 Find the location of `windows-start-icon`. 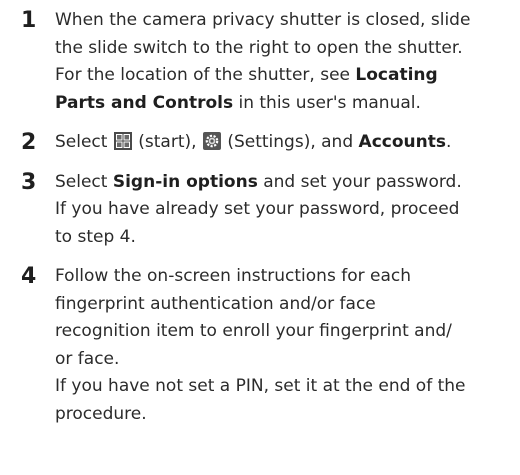

windows-start-icon is located at coordinates (122, 141).